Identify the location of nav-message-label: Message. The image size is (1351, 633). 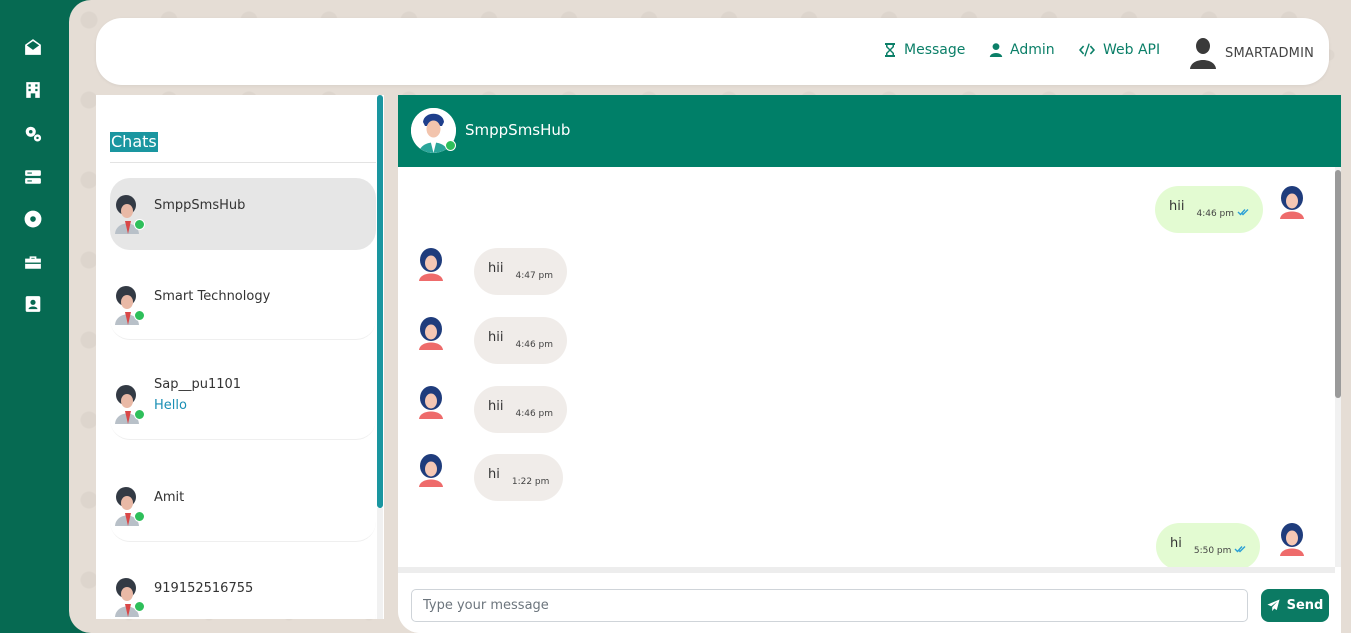
(935, 50).